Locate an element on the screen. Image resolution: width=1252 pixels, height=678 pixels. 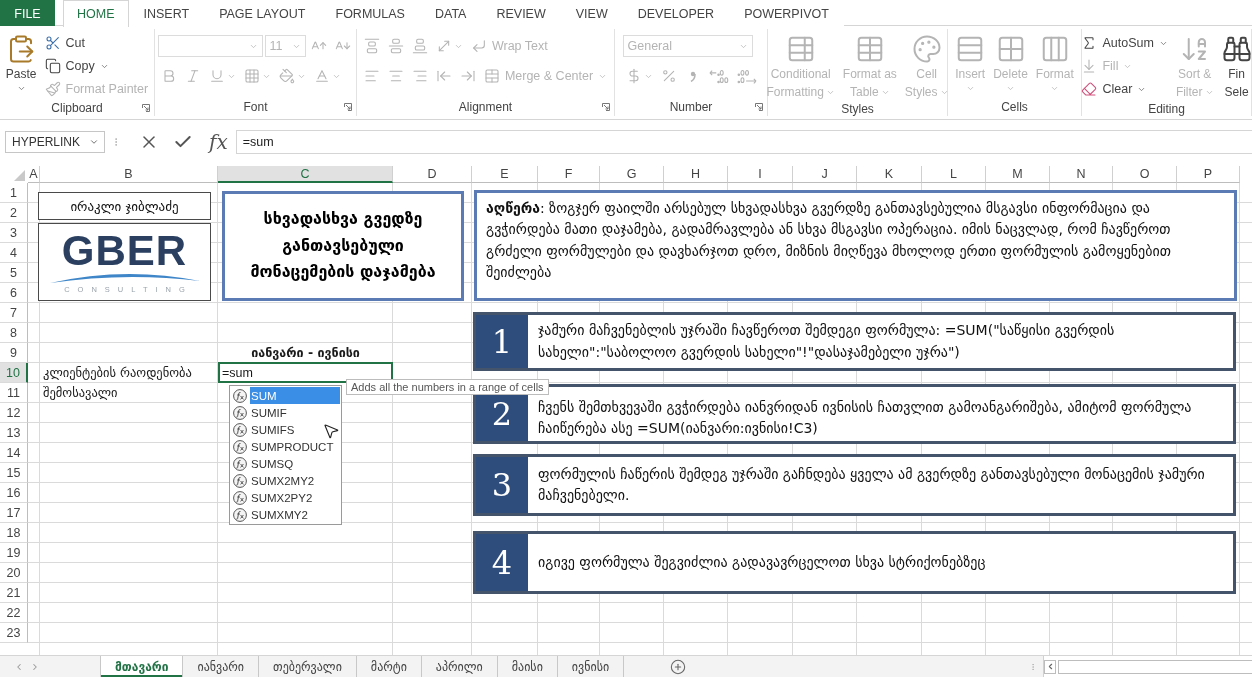
step-number: 3 is located at coordinates (502, 485).